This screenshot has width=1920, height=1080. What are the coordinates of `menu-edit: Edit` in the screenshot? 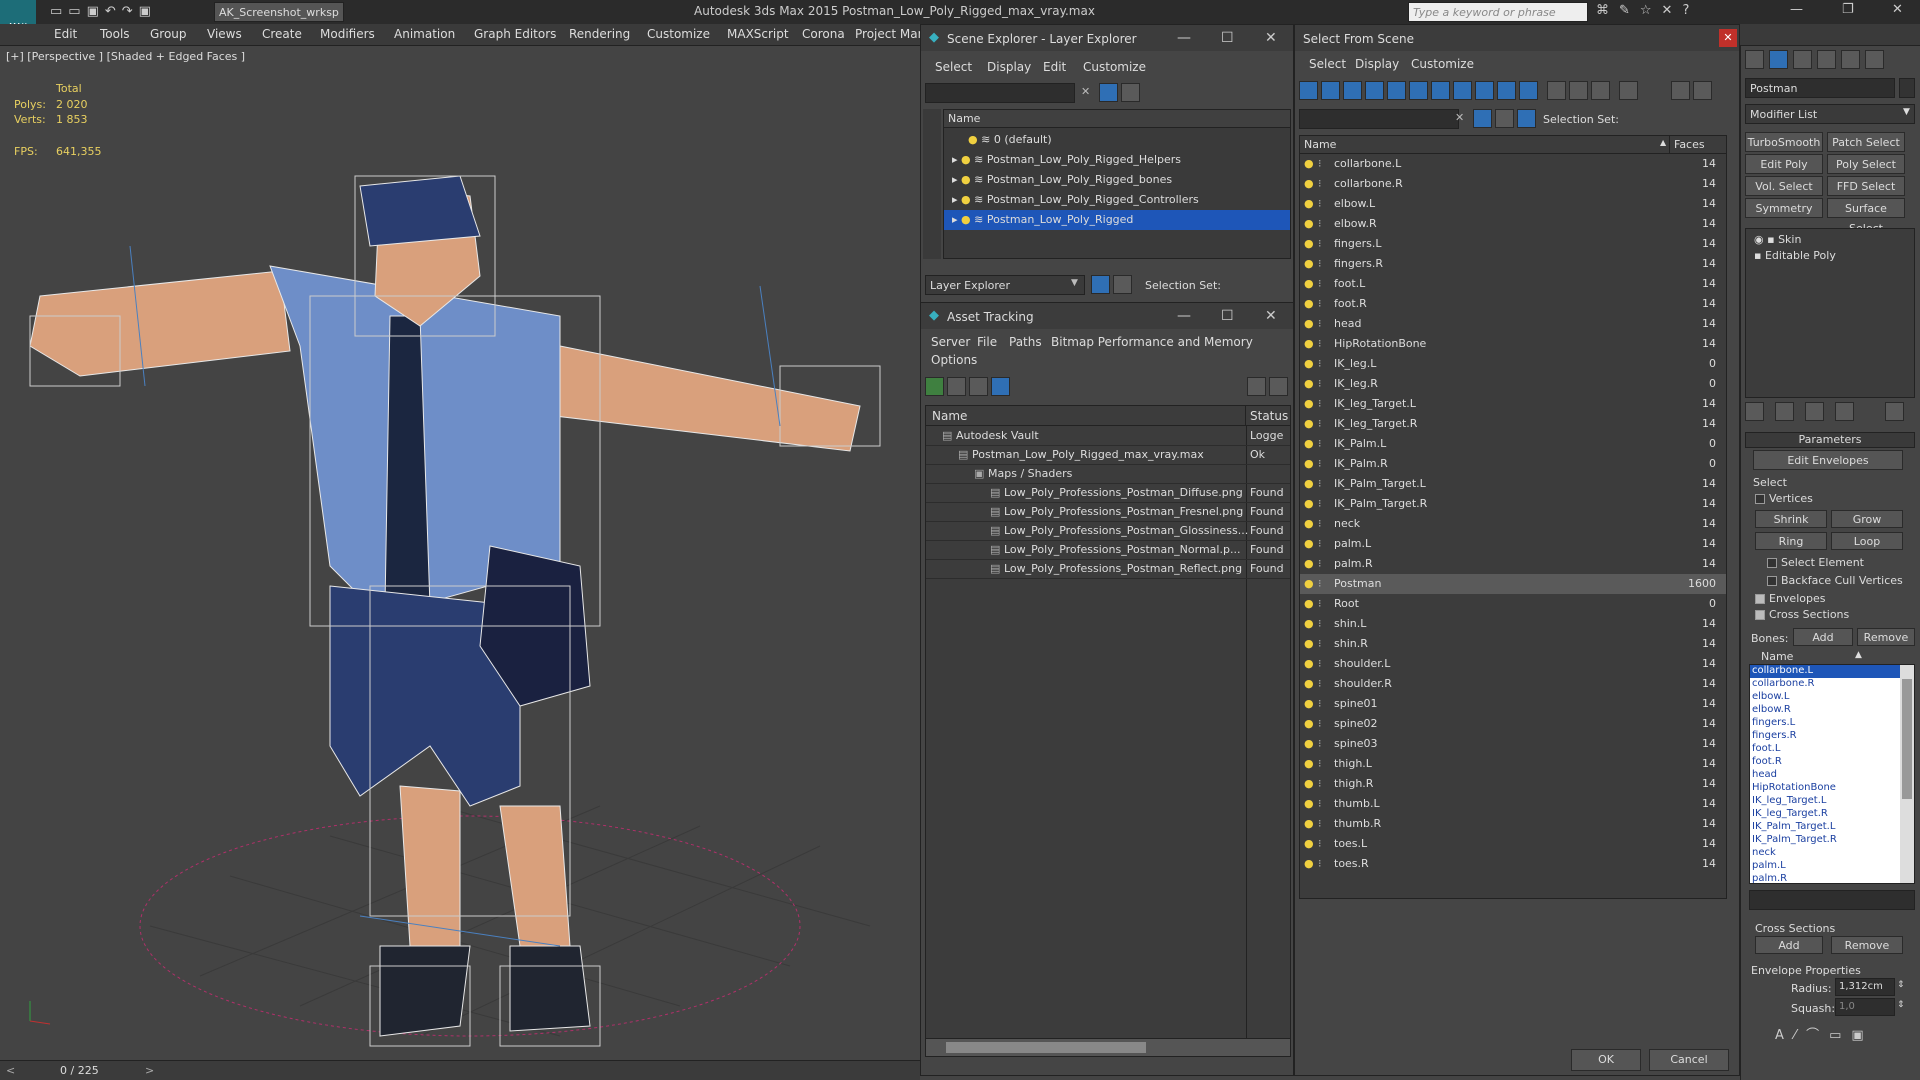 It's located at (65, 34).